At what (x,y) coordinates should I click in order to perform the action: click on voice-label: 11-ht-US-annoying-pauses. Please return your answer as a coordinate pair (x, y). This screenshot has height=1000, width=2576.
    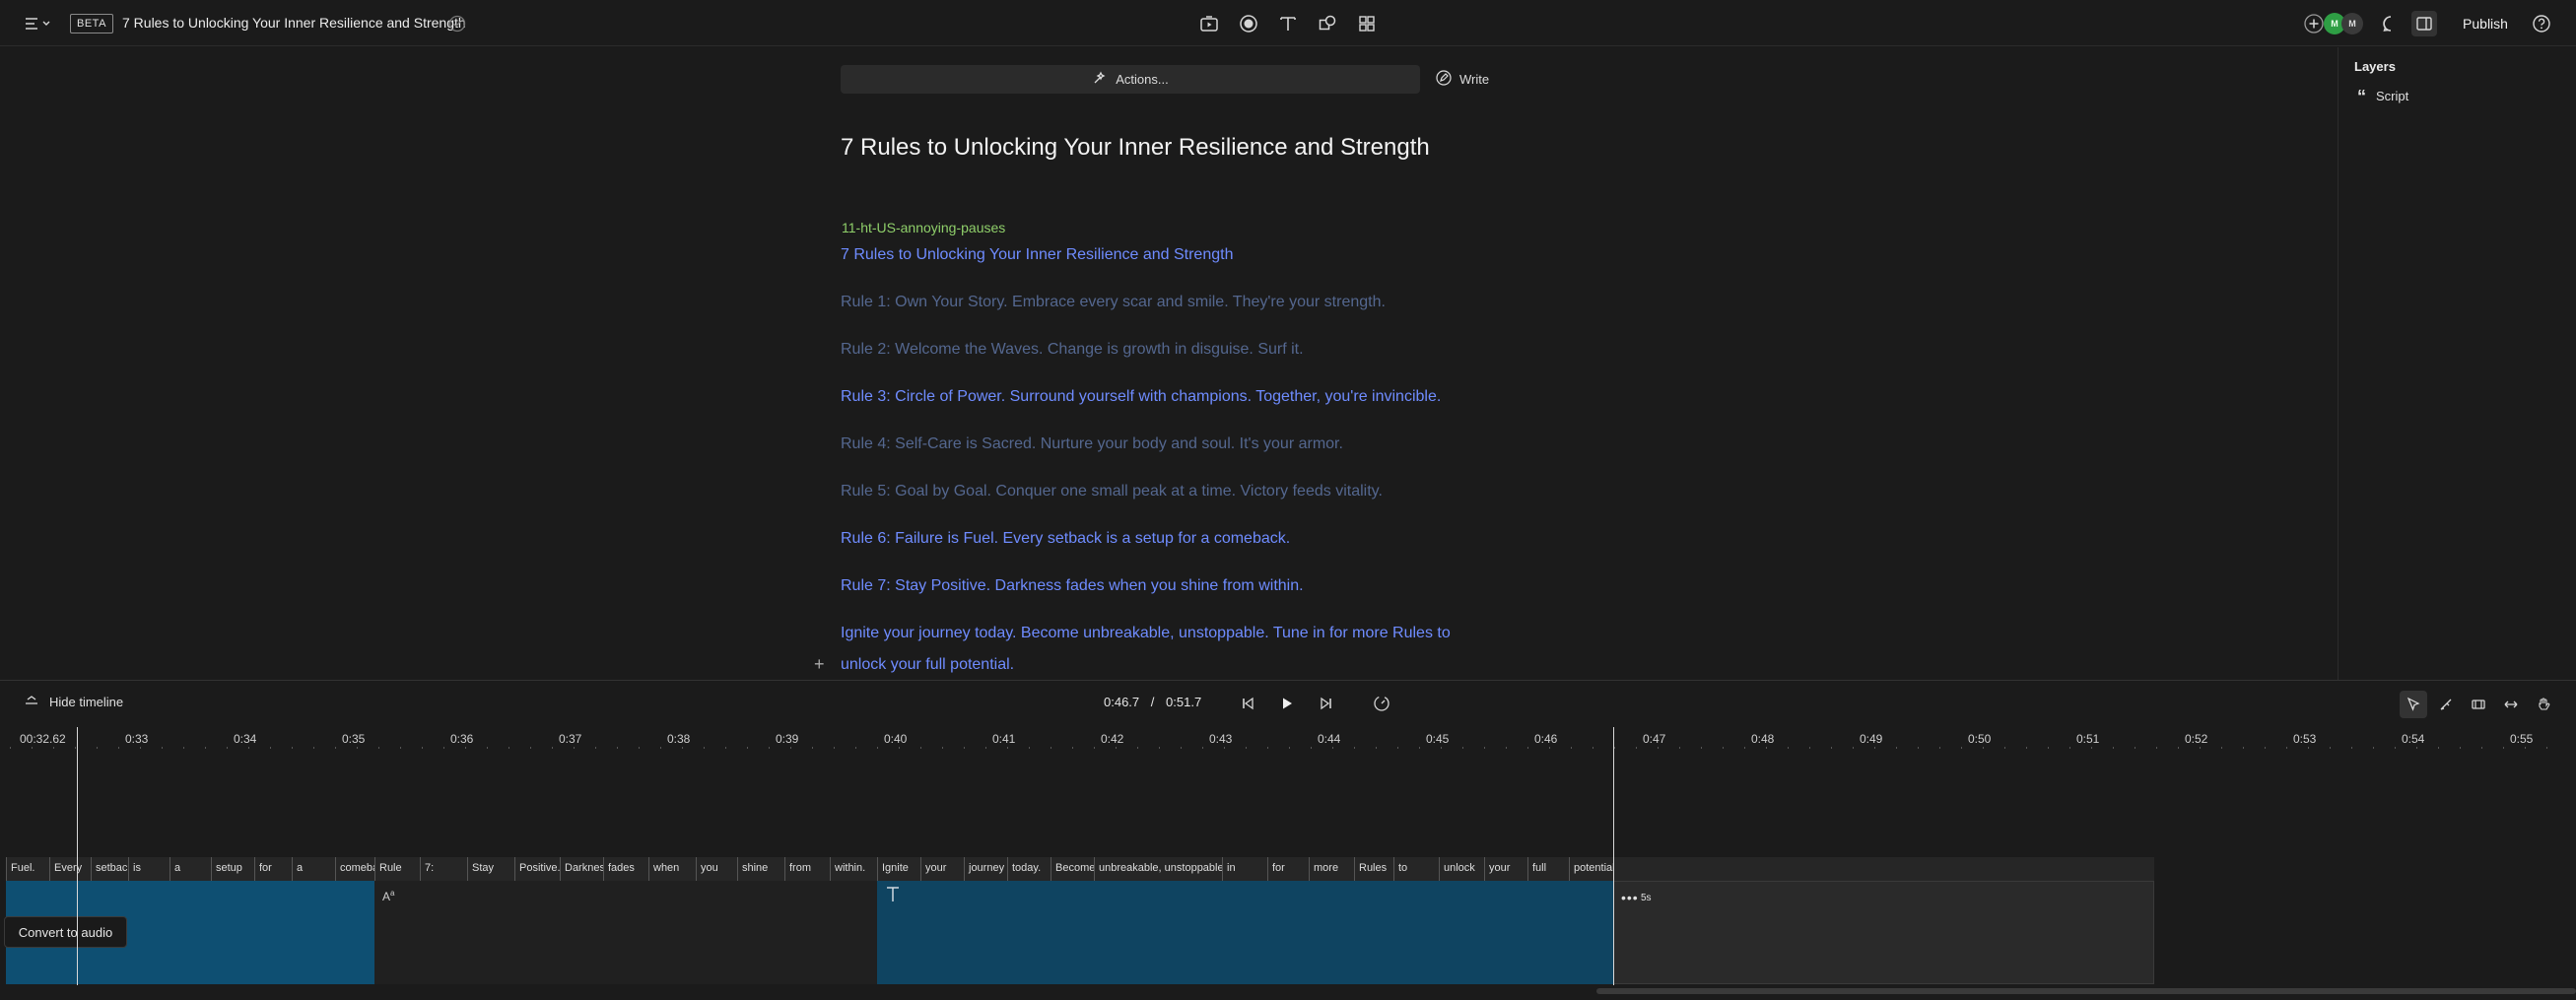
    Looking at the image, I should click on (923, 227).